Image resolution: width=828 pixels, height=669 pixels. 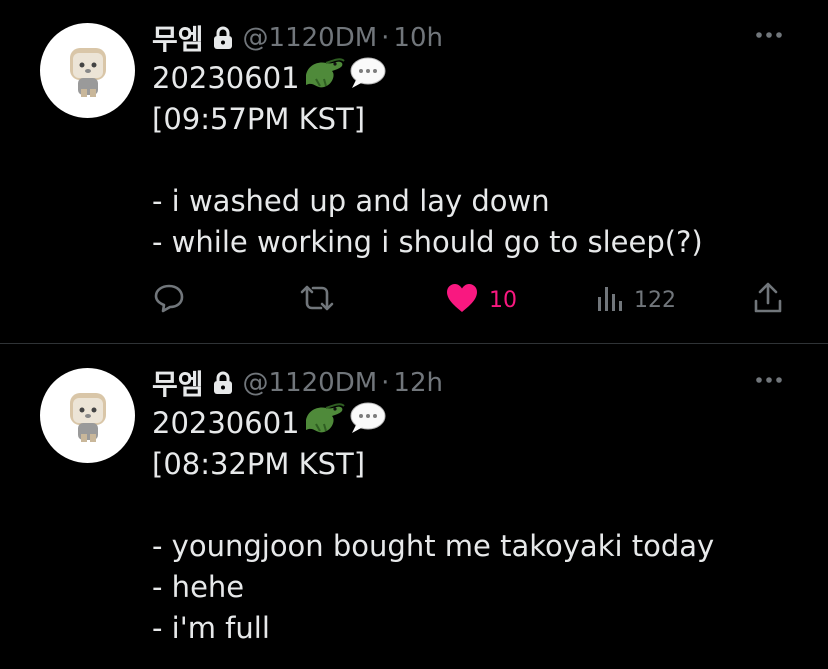 I want to click on tweet-divider, so click(x=414, y=343).